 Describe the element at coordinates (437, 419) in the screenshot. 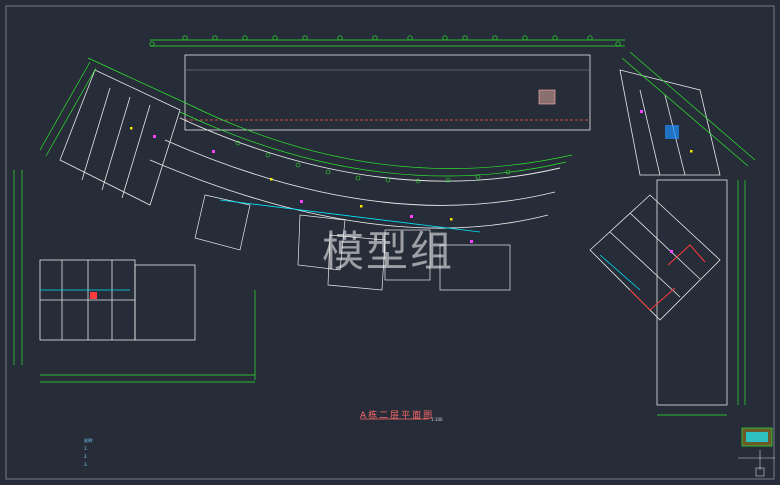

I see `drawing-scale: 1:100` at that location.